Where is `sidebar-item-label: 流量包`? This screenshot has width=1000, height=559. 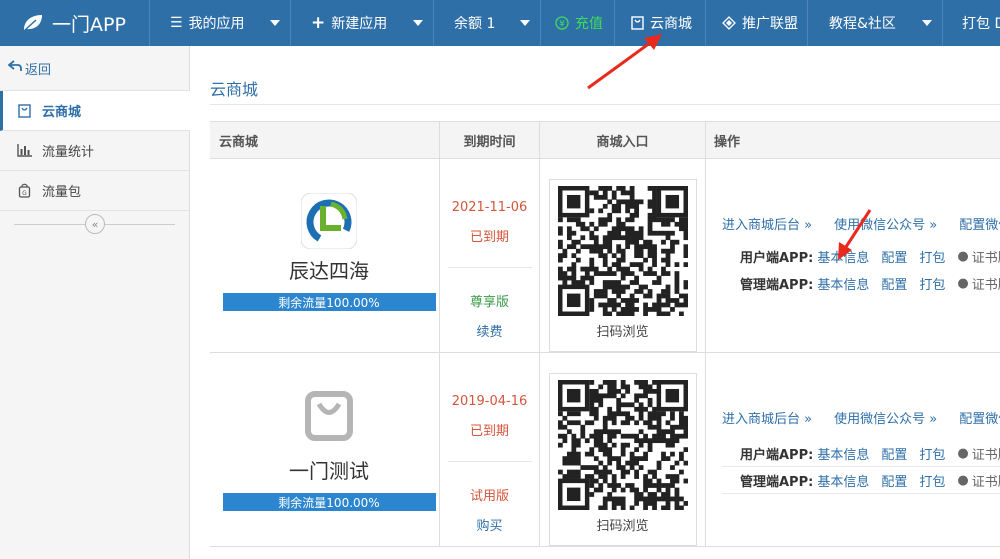
sidebar-item-label: 流量包 is located at coordinates (62, 192).